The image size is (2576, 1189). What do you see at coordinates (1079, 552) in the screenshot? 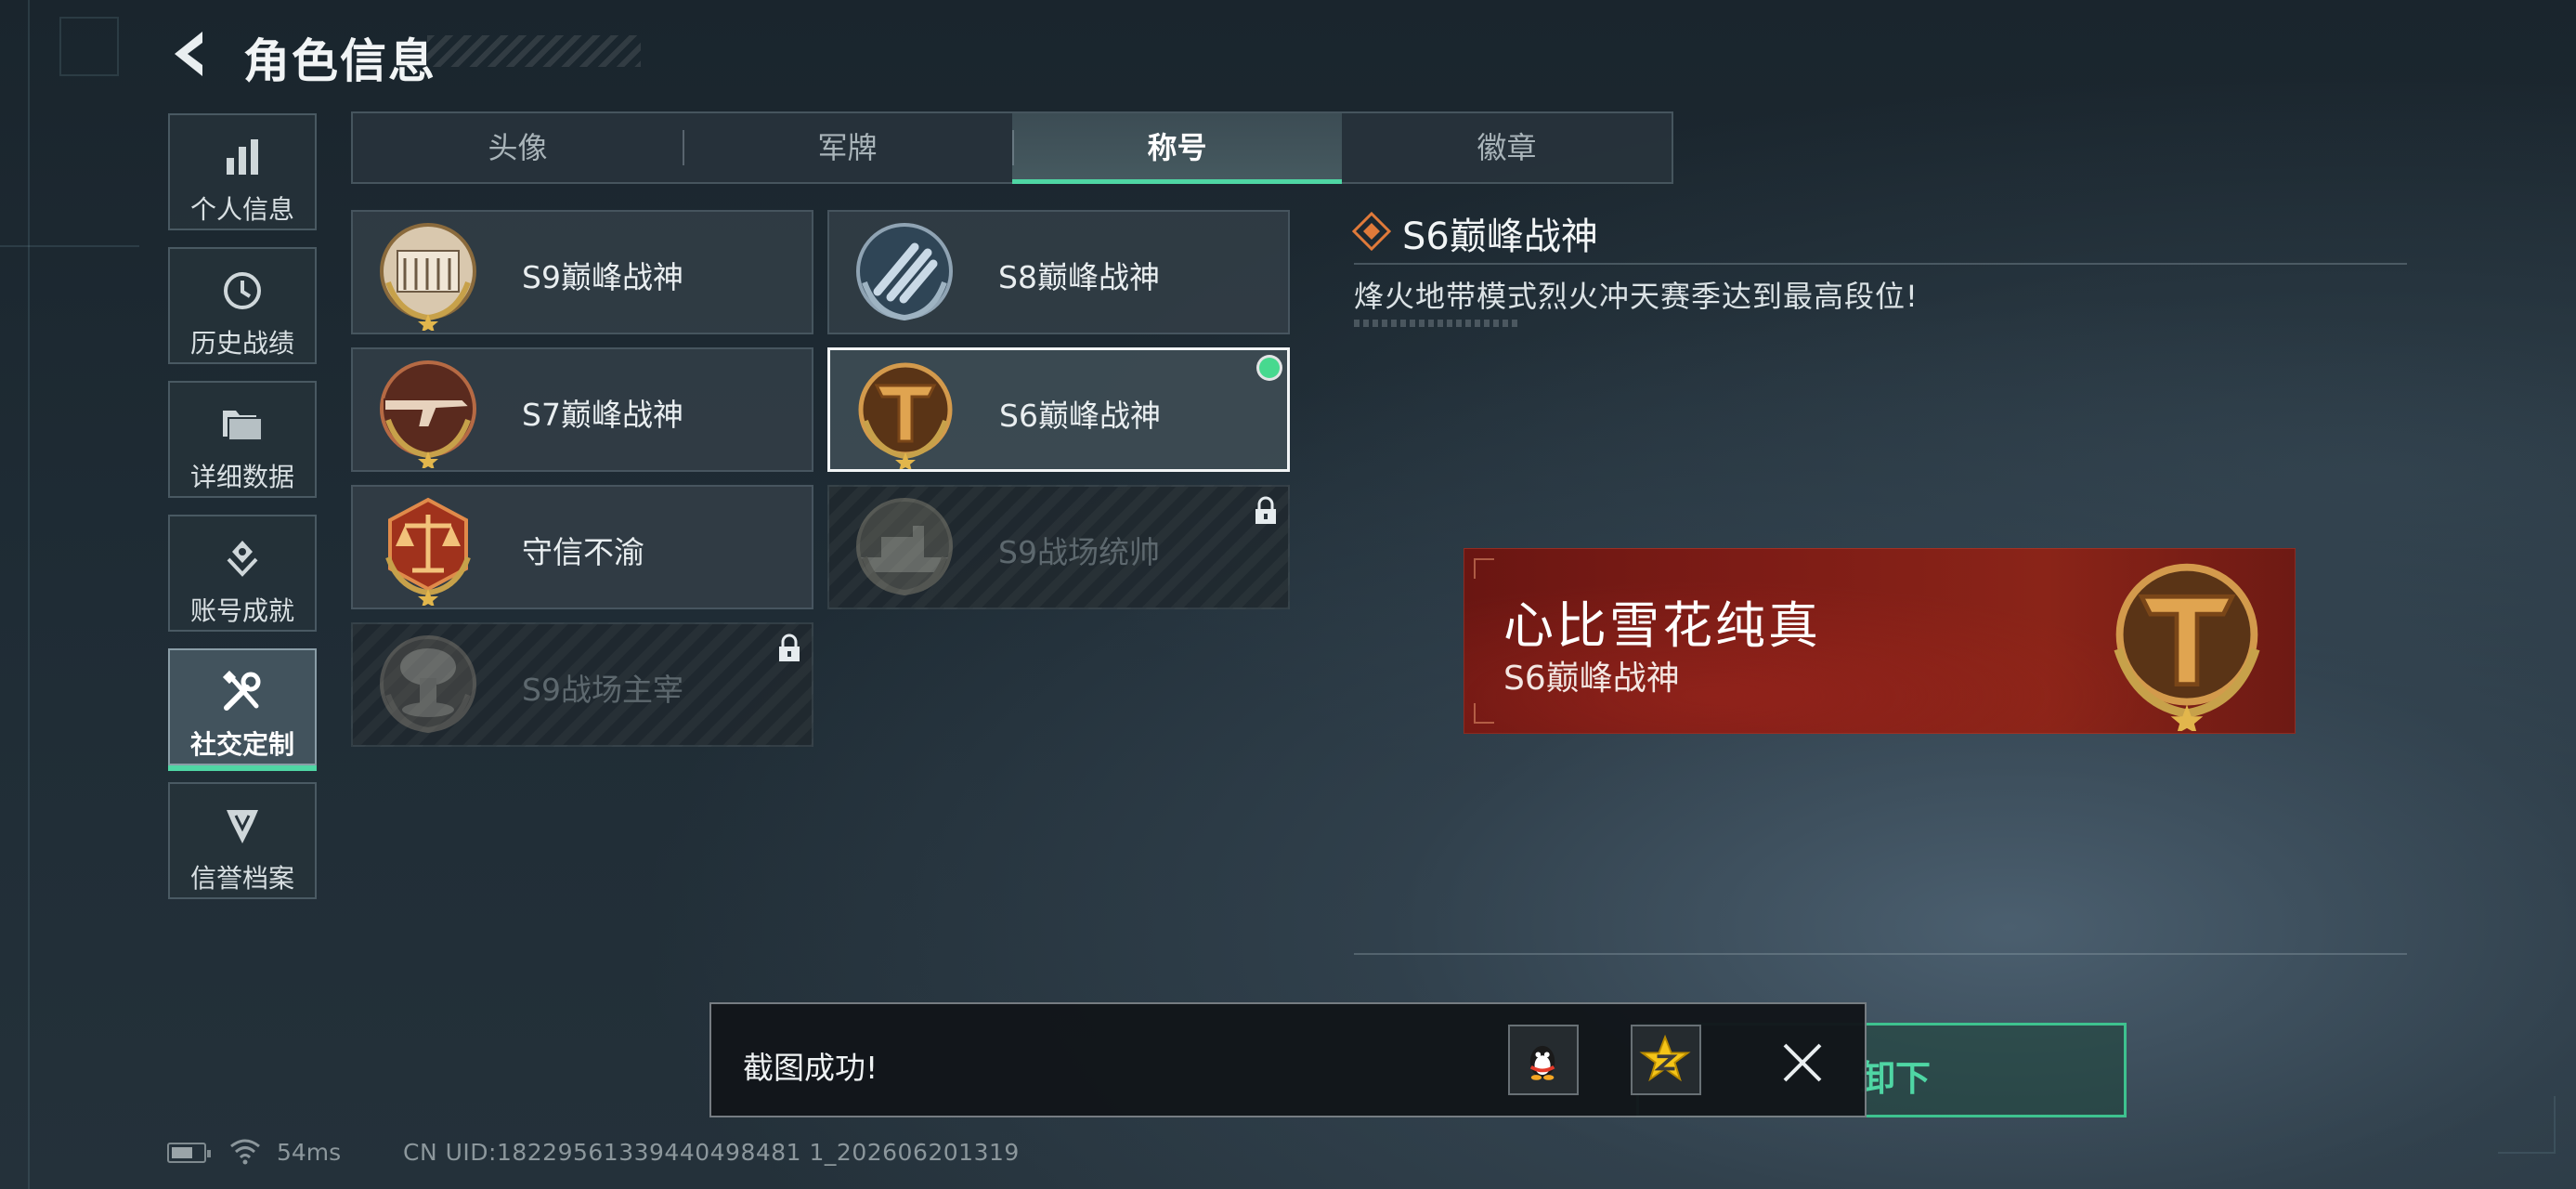
I see `title-name: S9战场统帅` at bounding box center [1079, 552].